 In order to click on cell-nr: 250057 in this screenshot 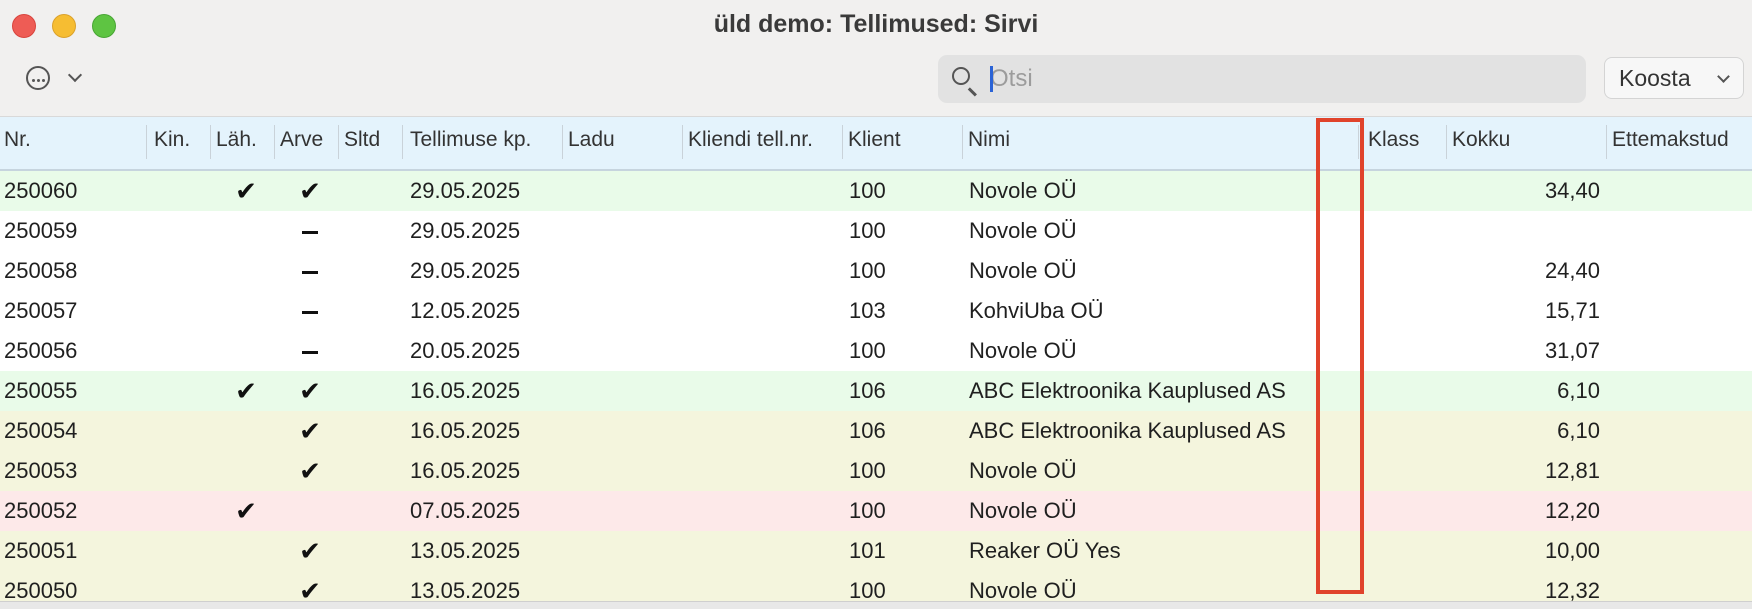, I will do `click(41, 310)`.